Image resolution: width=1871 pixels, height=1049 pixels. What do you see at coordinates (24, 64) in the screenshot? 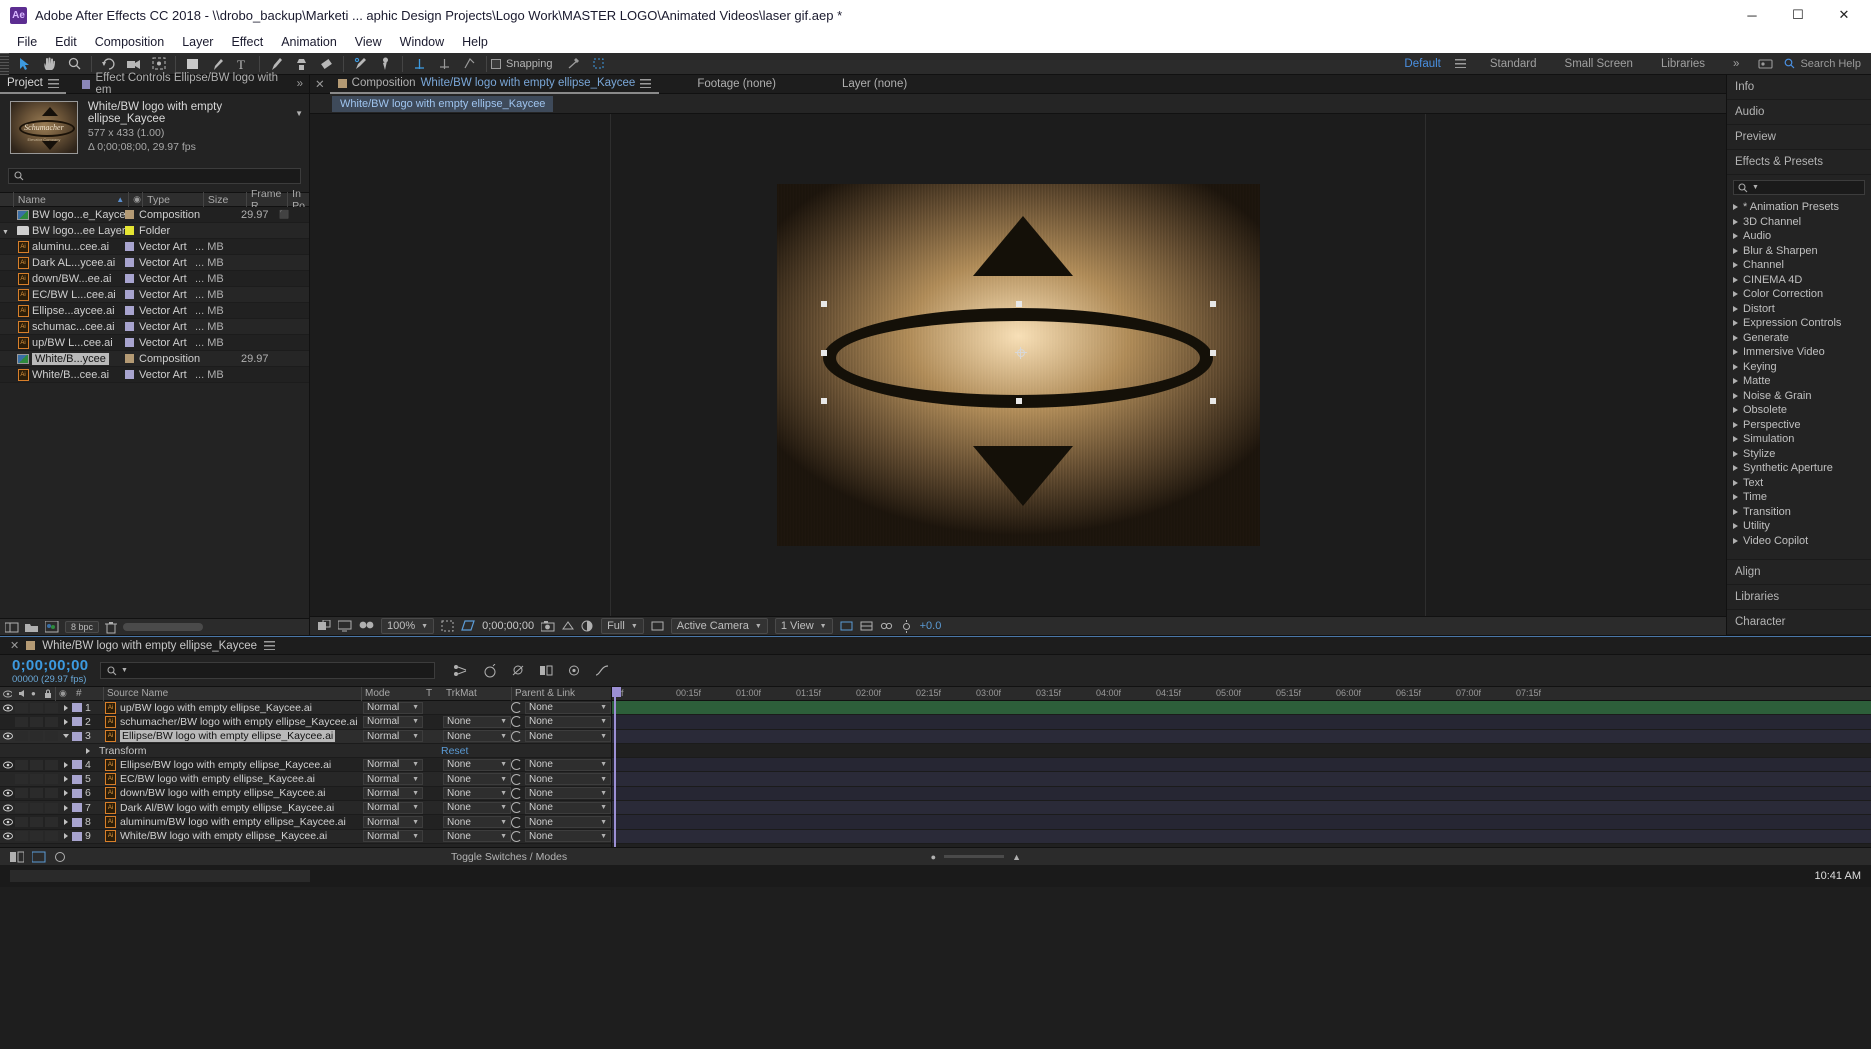
I see `selection-tool-icon` at bounding box center [24, 64].